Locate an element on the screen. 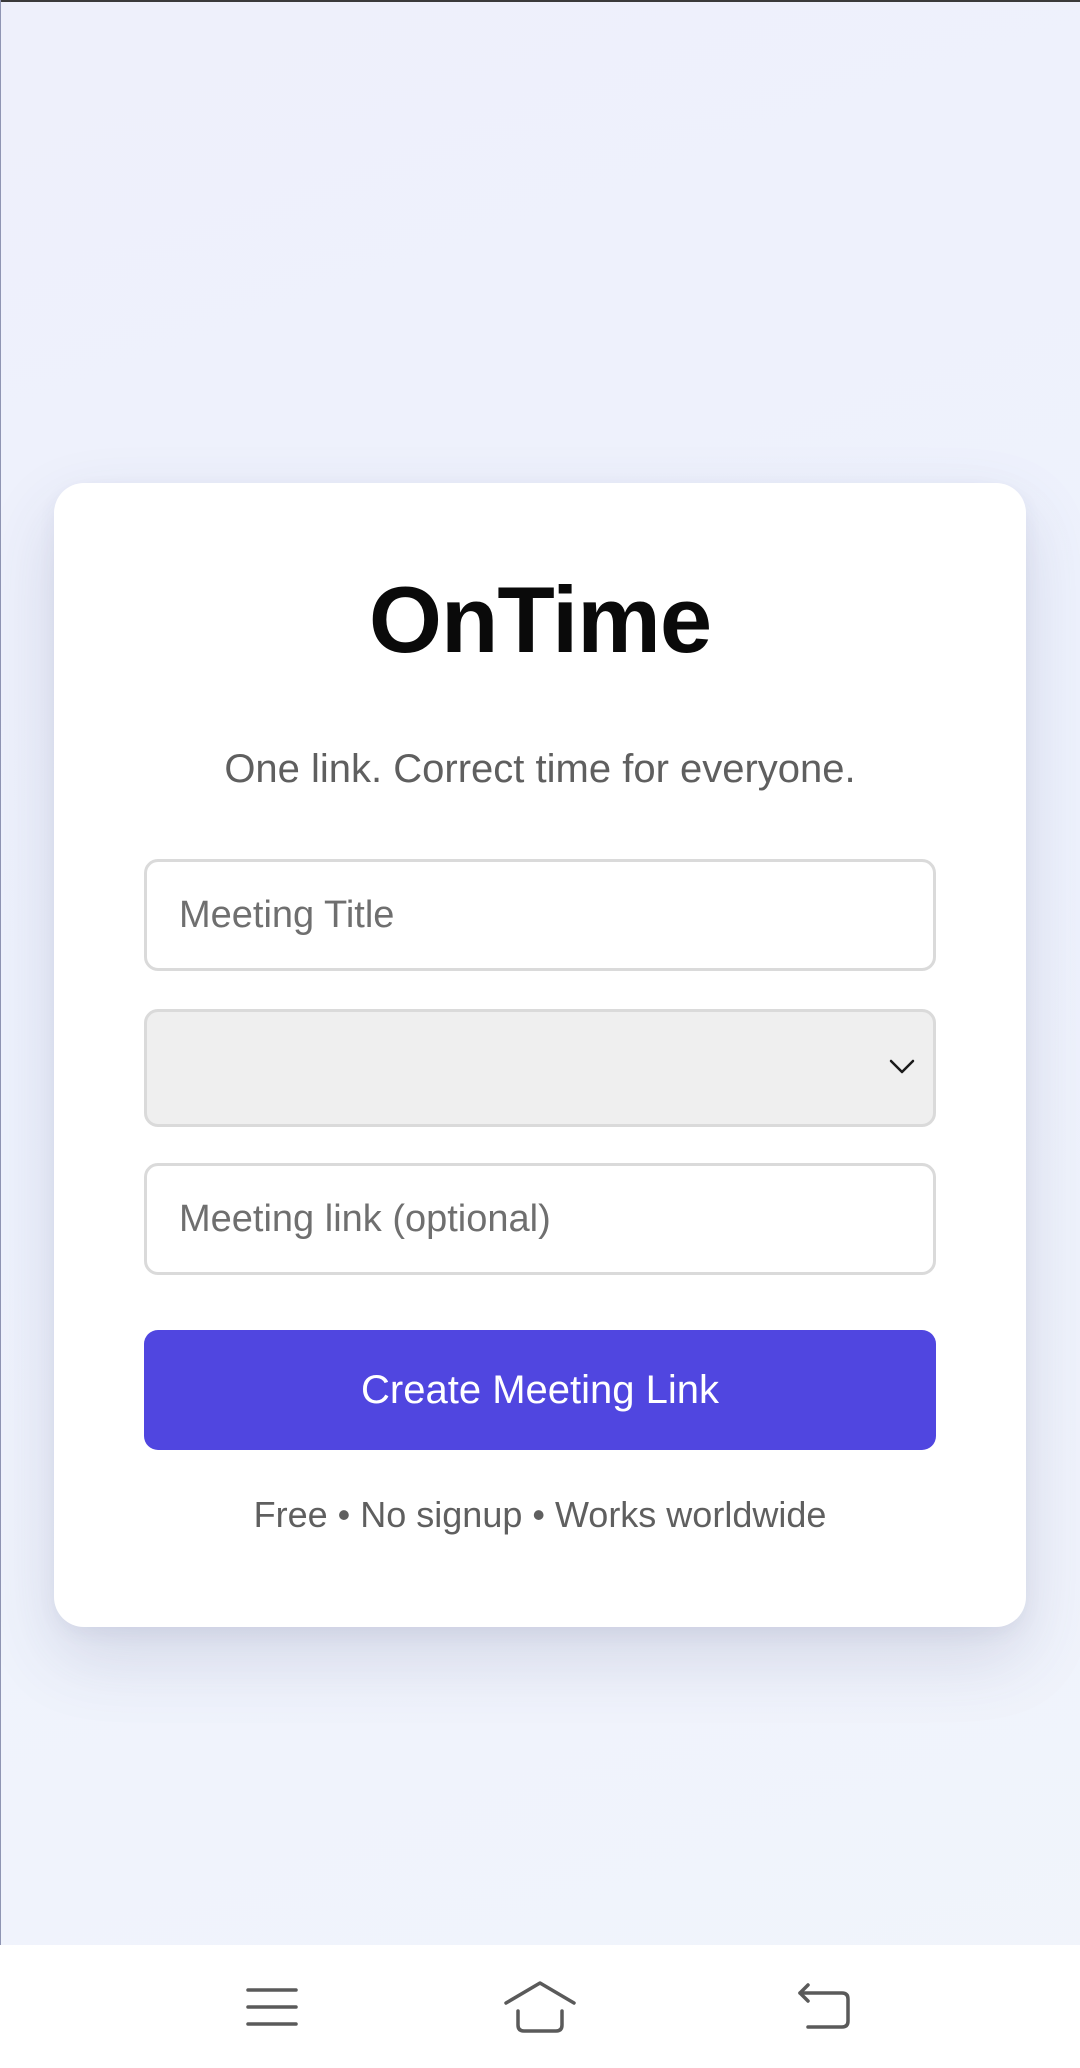  app-title: OnTime is located at coordinates (540, 619).